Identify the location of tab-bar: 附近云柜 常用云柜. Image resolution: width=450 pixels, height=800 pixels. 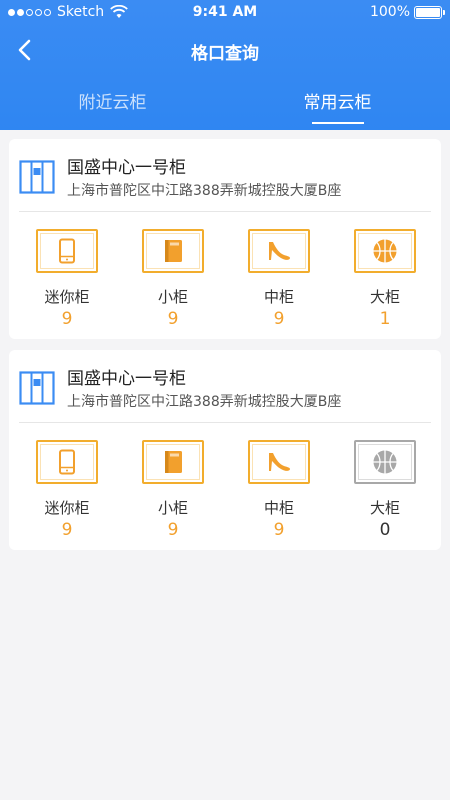
(225, 109).